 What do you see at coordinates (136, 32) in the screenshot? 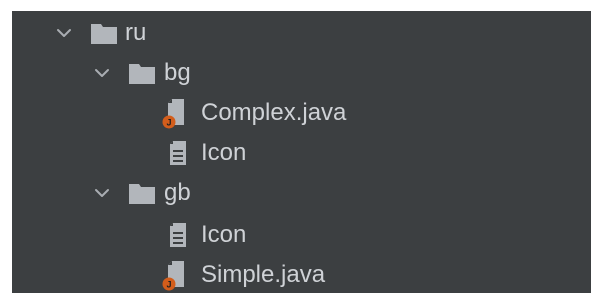
I see `tree-node-label: ru` at bounding box center [136, 32].